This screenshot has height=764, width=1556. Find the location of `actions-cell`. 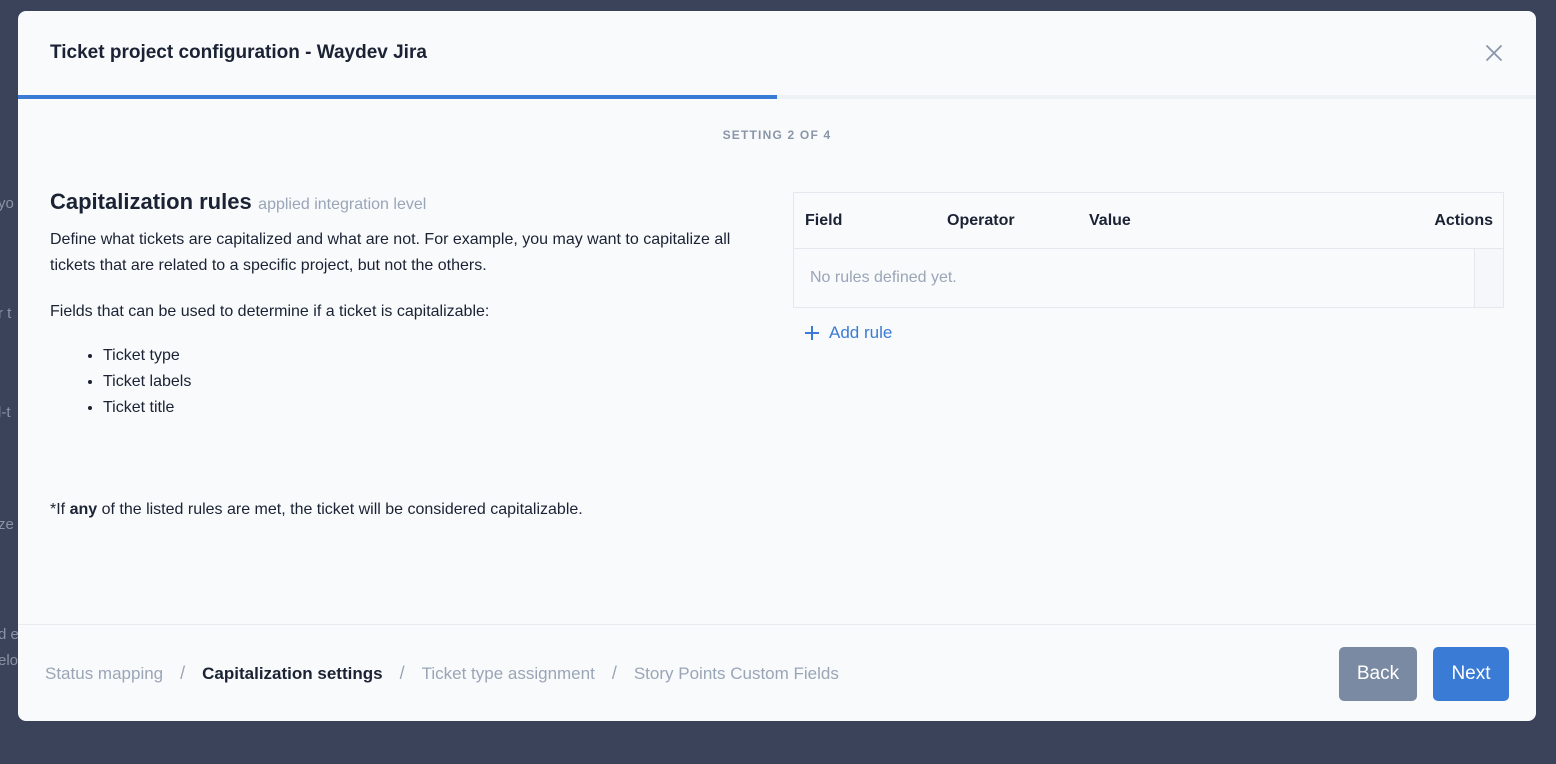

actions-cell is located at coordinates (1488, 278).